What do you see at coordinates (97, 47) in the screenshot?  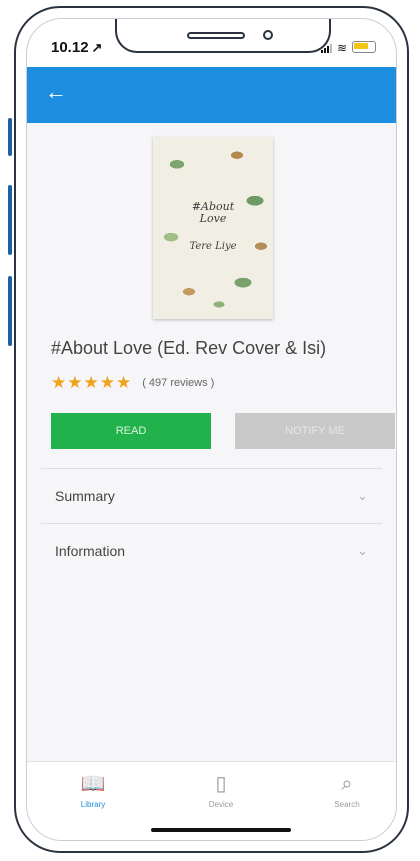 I see `location-arrow-icon: ↗` at bounding box center [97, 47].